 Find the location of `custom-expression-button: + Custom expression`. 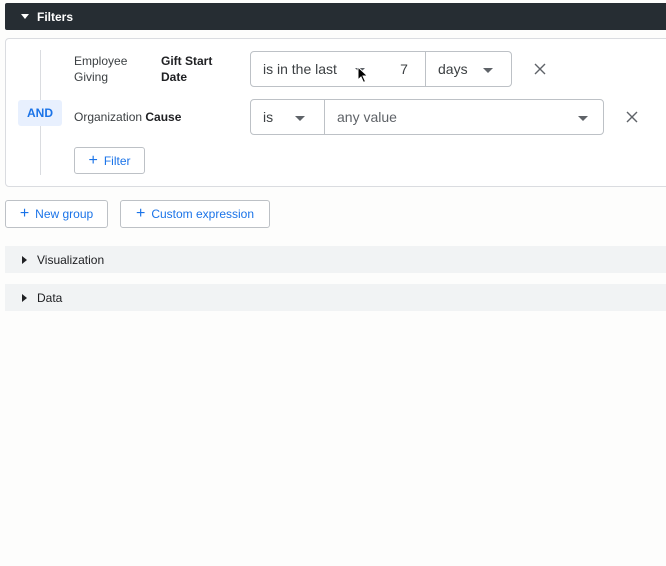

custom-expression-button: + Custom expression is located at coordinates (195, 214).